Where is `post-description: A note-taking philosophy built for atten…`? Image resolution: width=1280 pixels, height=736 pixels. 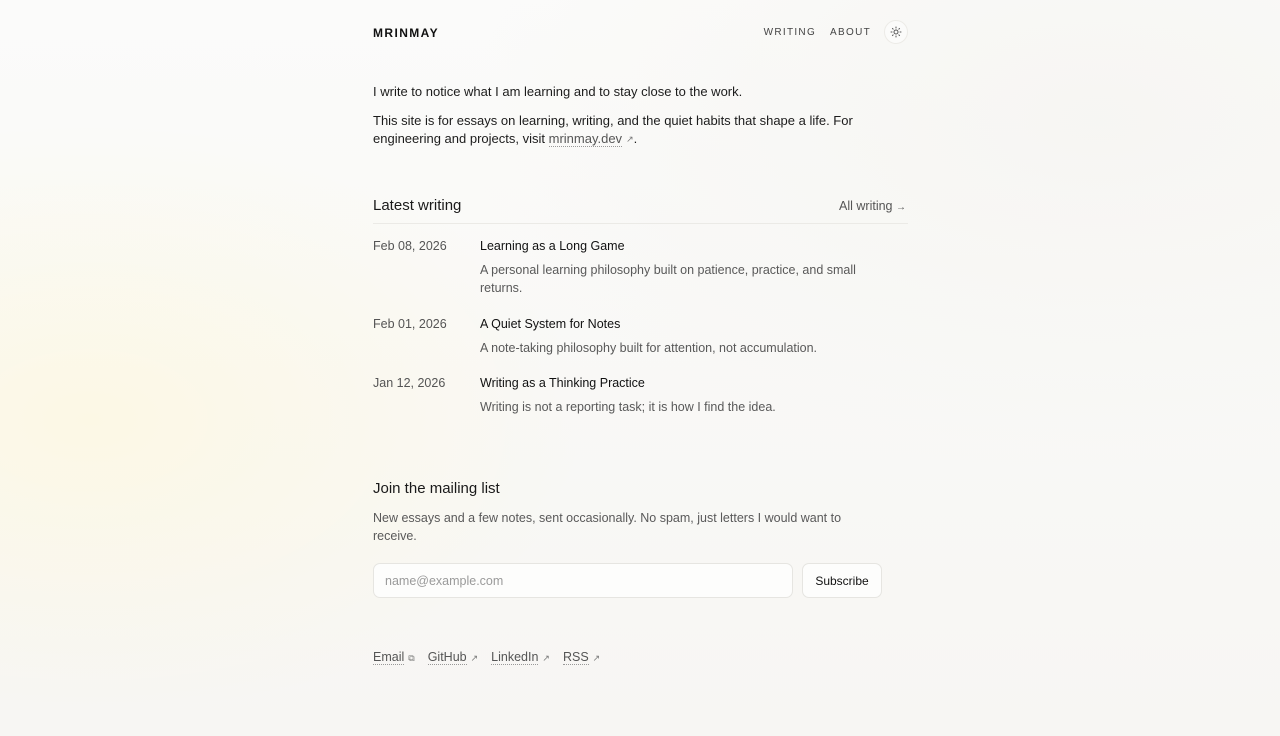 post-description: A note-taking philosophy built for atten… is located at coordinates (649, 348).